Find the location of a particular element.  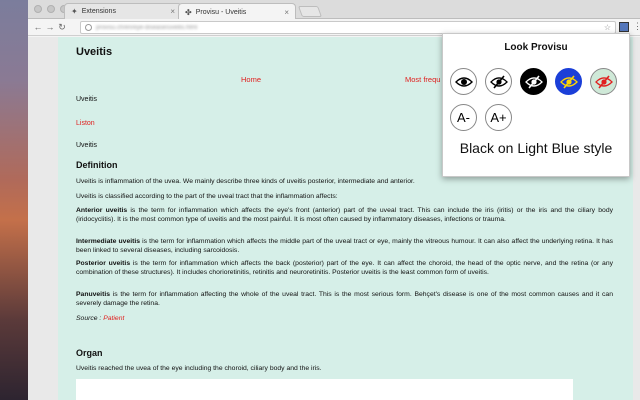

definition-heading: Definition is located at coordinates (97, 165).